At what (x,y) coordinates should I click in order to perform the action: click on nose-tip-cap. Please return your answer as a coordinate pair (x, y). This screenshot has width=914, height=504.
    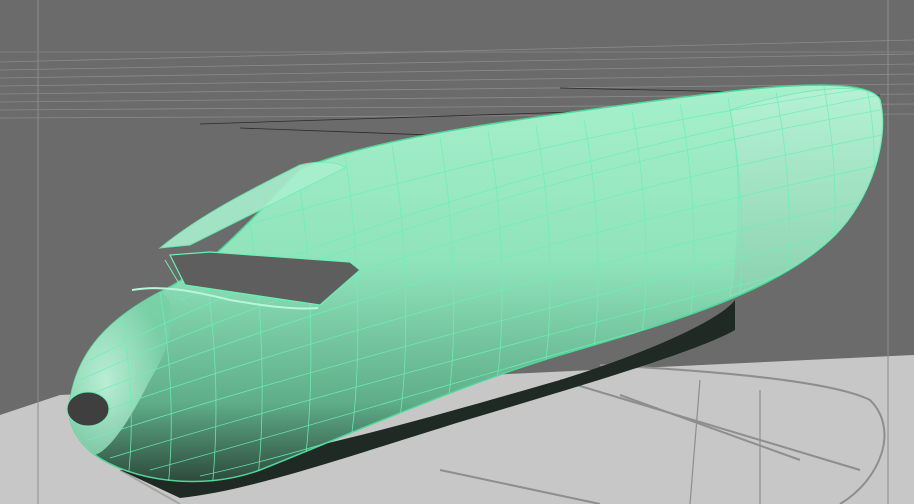
    Looking at the image, I should click on (88, 409).